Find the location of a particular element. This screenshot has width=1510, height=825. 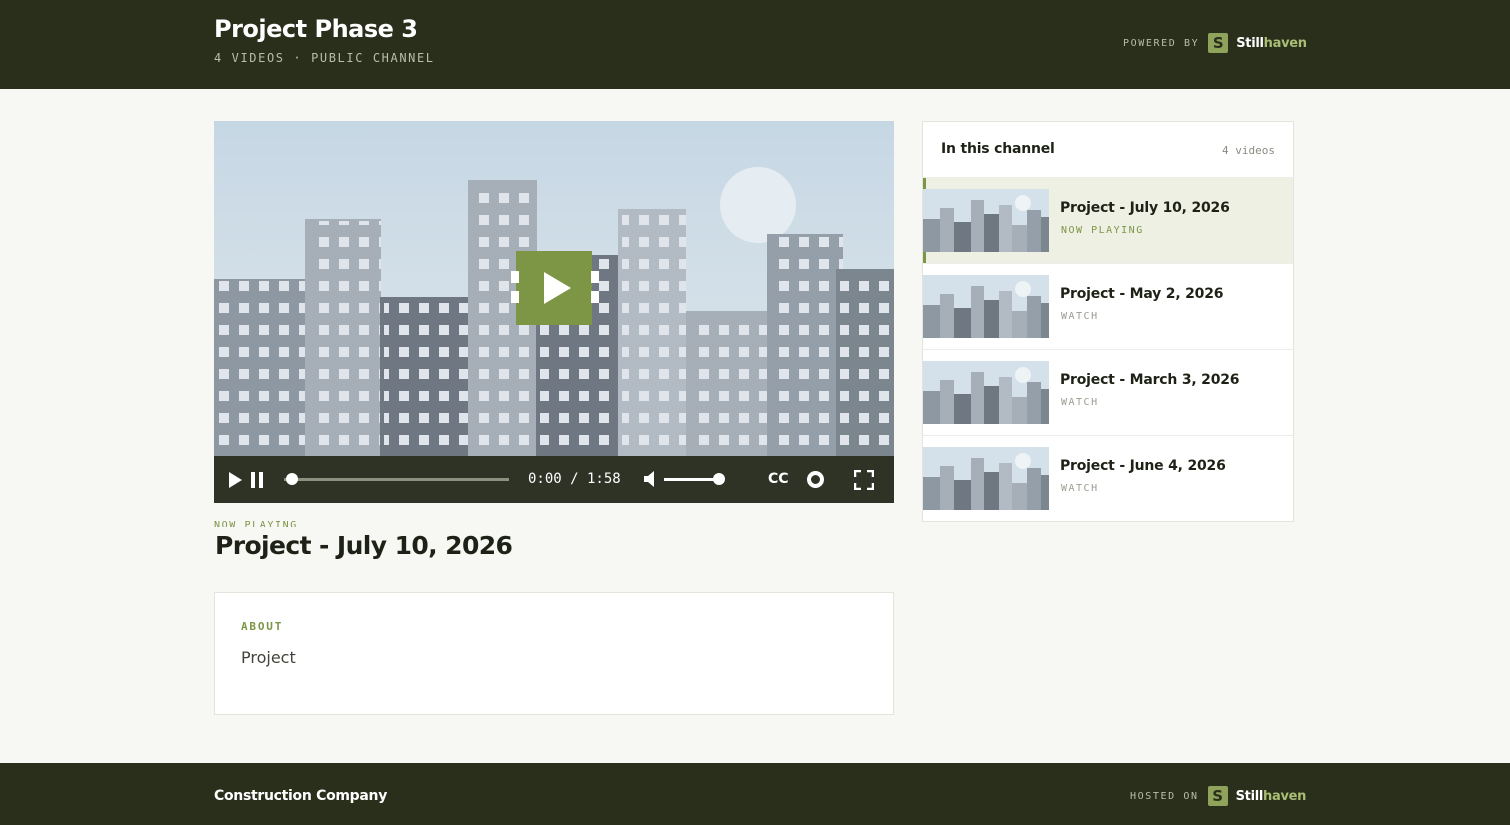

playlist-item-title: Project - June 4, 2026 is located at coordinates (1143, 466).